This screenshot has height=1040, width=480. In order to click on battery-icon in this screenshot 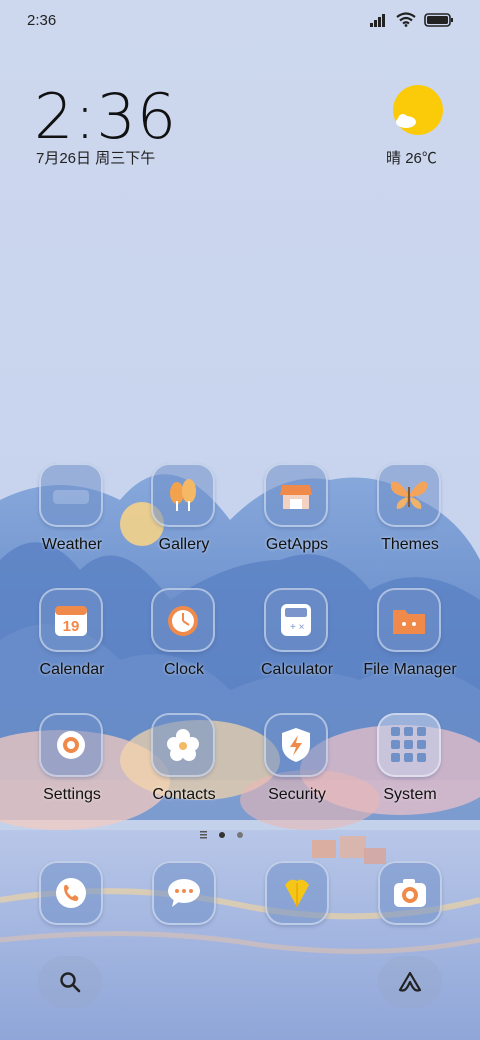, I will do `click(438, 19)`.